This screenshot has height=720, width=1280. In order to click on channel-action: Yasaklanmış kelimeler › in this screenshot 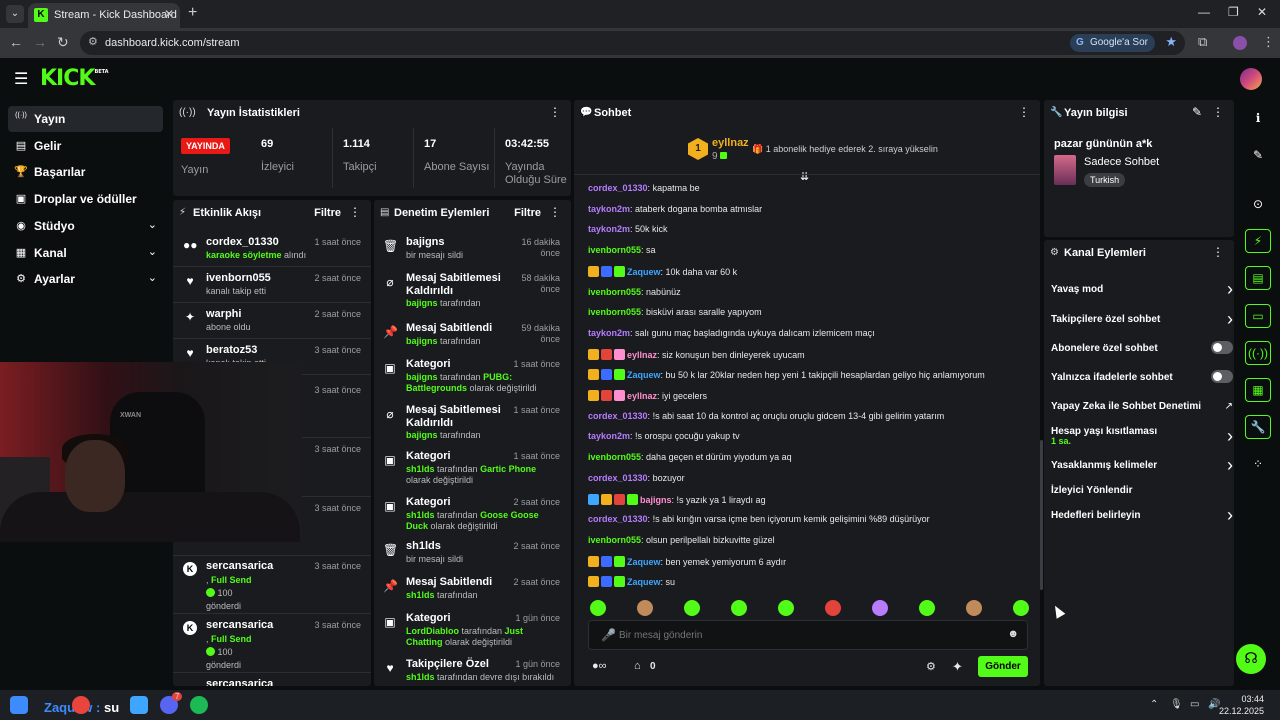, I will do `click(1142, 467)`.